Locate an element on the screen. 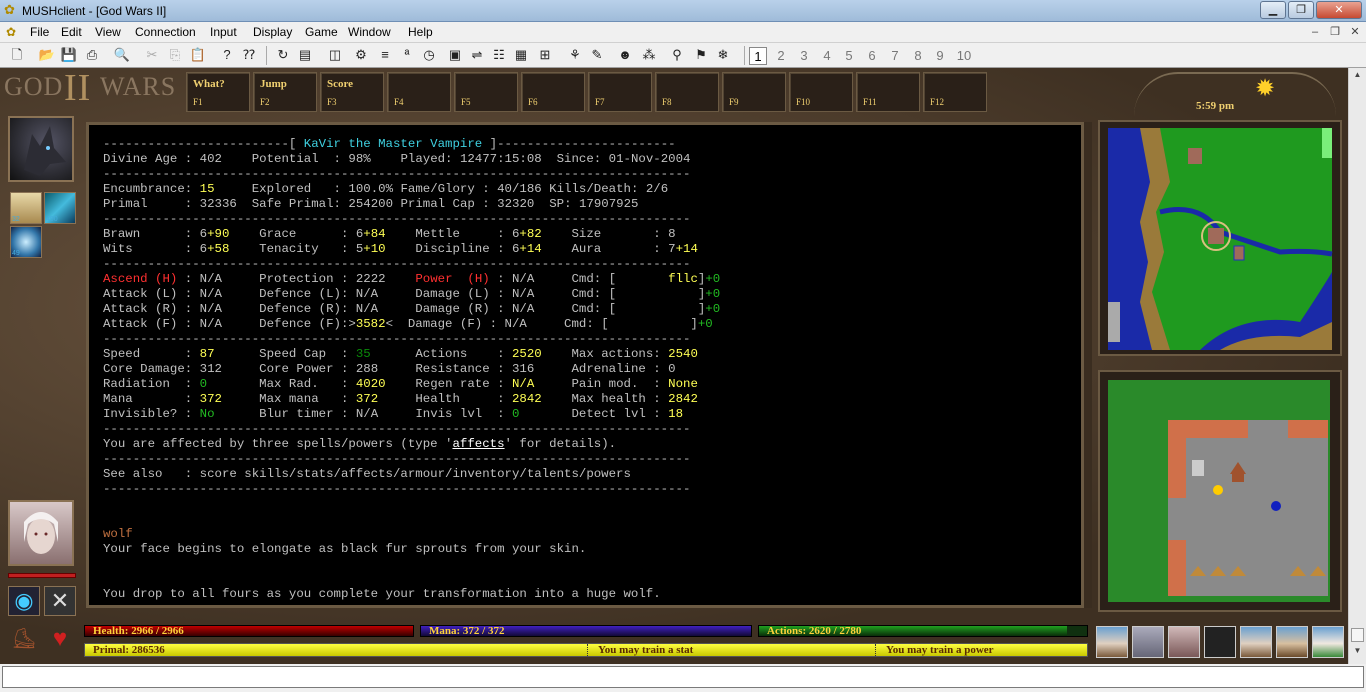 Image resolution: width=1366 pixels, height=692 pixels. fkey-button-f10: F10 is located at coordinates (821, 92).